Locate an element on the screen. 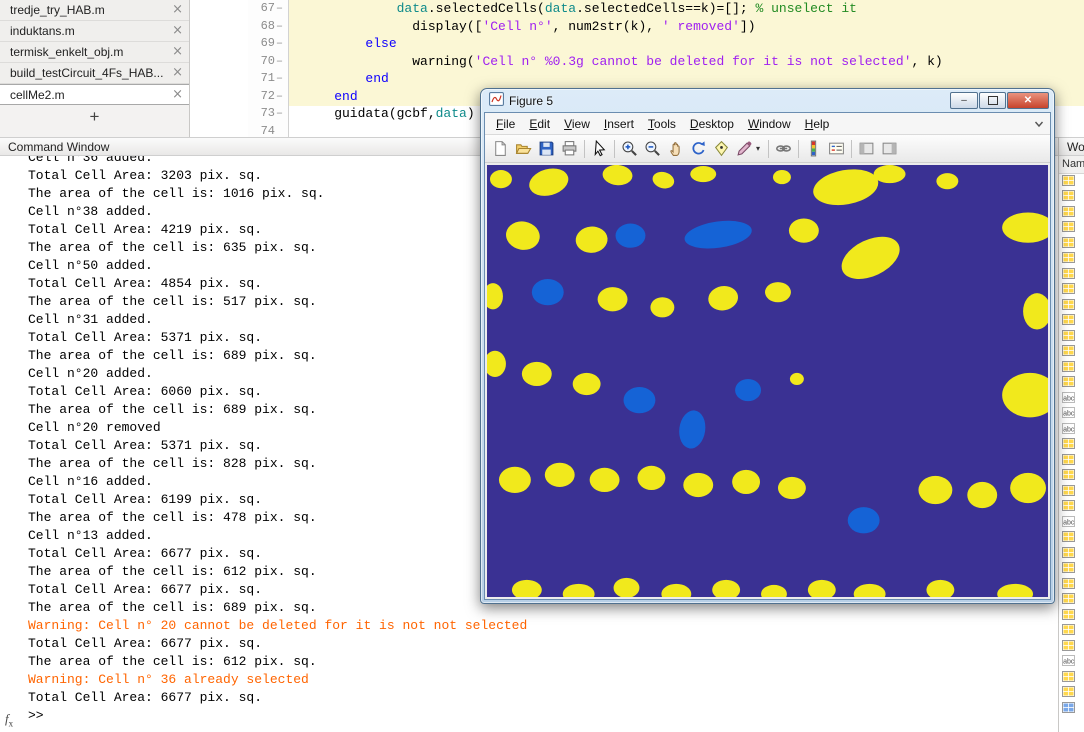  link-plot-button is located at coordinates (783, 149).